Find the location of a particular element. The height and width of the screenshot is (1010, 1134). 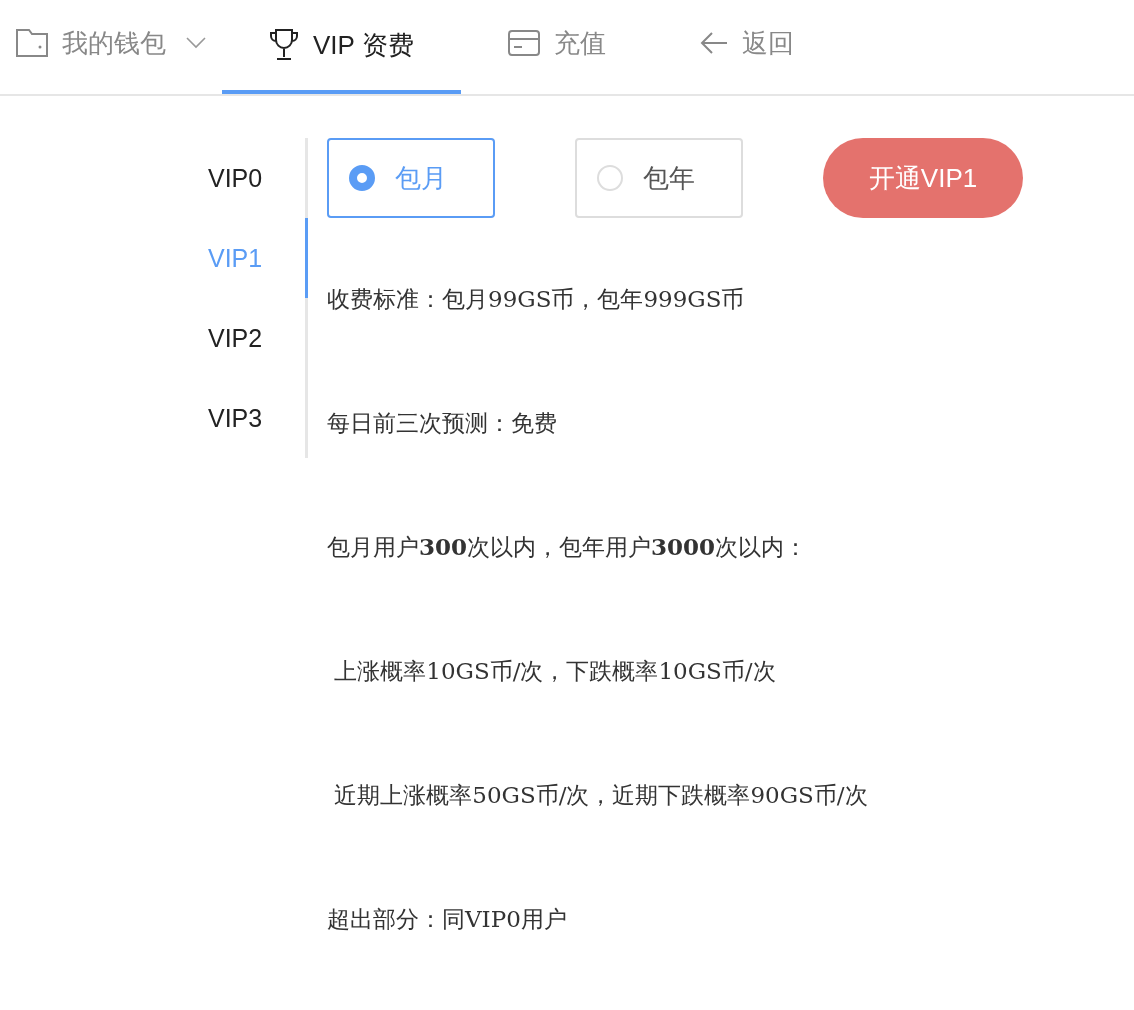

plan-label: 包月 is located at coordinates (421, 178).